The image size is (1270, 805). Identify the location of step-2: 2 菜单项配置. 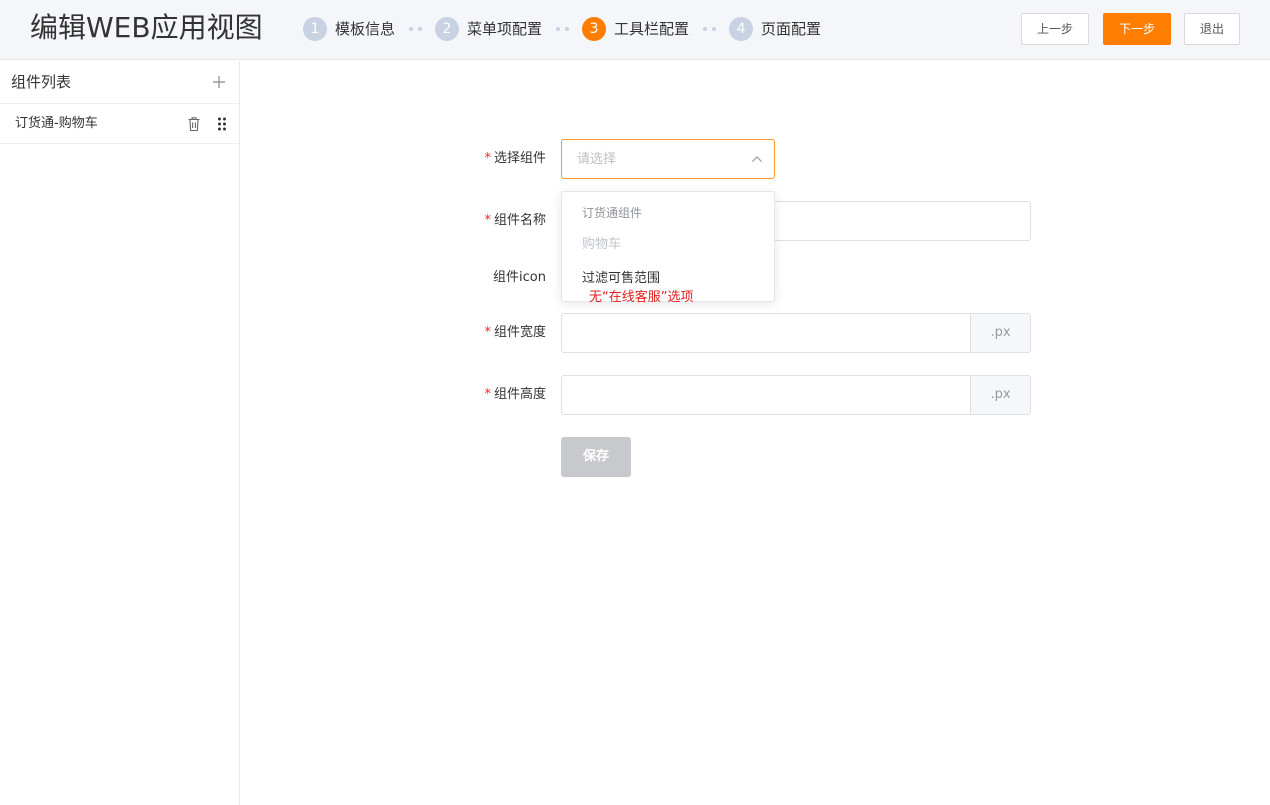
(488, 29).